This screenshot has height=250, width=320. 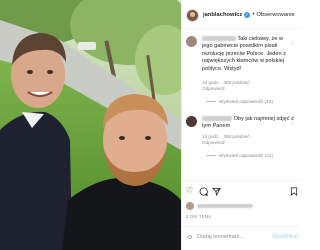 I want to click on comment-body: Oby jak najmniej zdjęć z tym Panem, so click(x=248, y=123).